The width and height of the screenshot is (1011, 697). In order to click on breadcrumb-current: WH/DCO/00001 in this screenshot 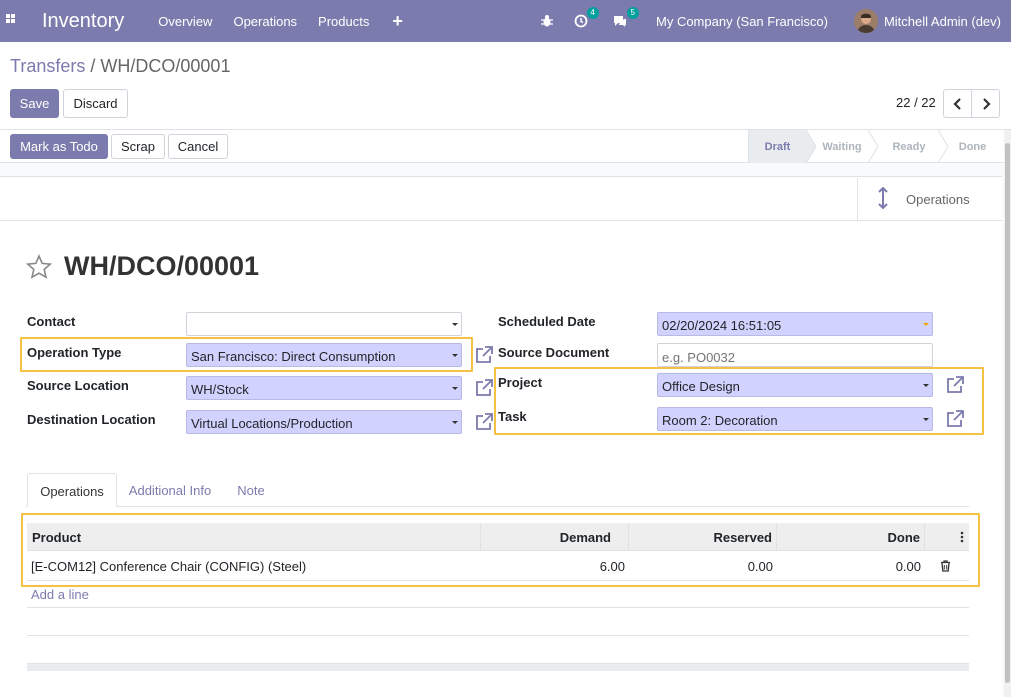, I will do `click(165, 66)`.